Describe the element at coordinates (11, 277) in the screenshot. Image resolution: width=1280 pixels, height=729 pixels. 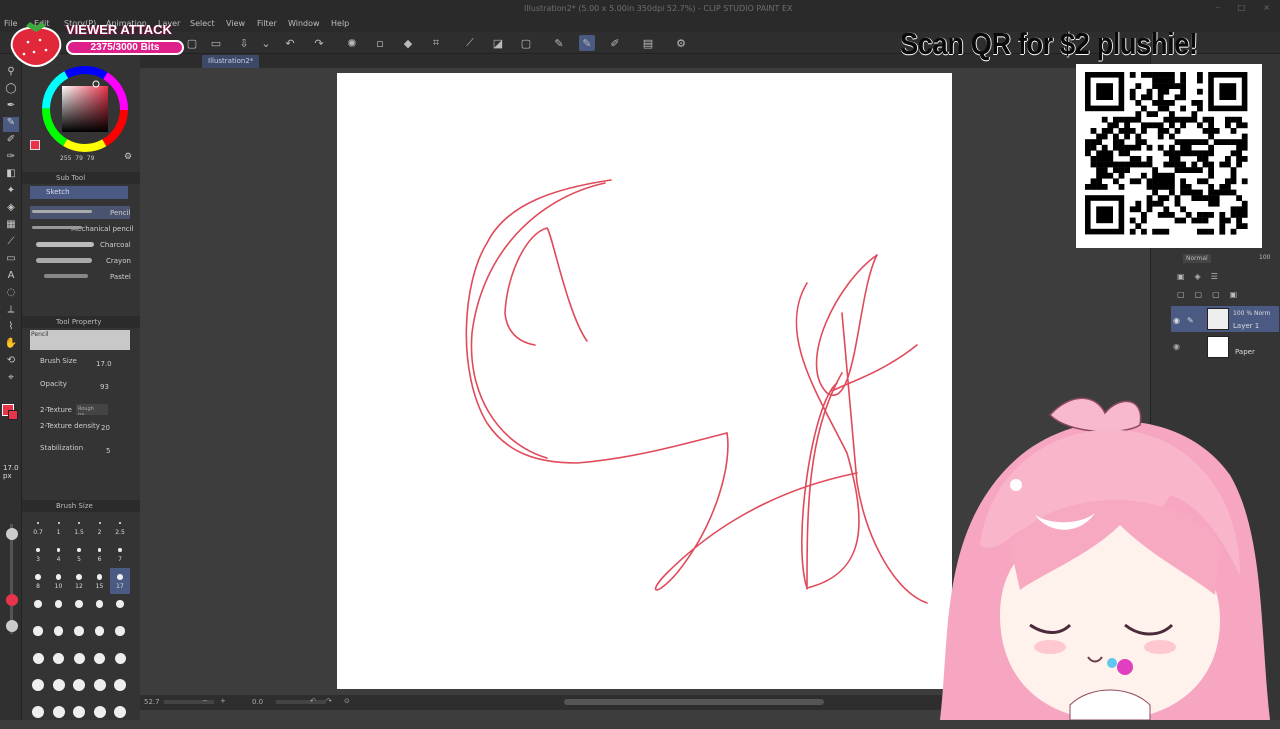
I see `text-icon: A` at that location.